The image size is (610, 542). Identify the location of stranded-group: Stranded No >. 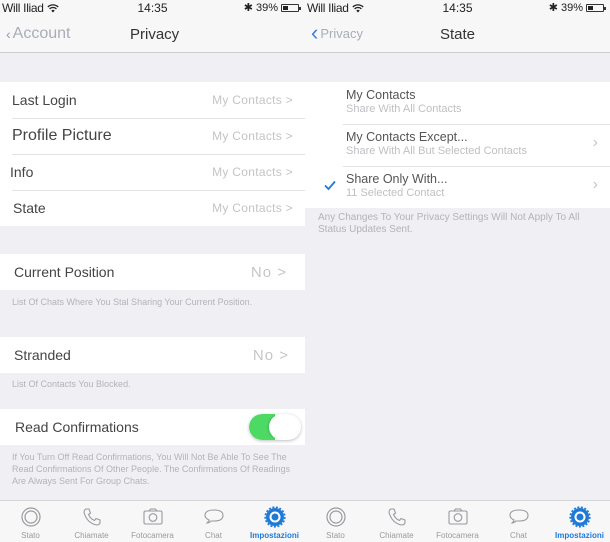
(152, 355).